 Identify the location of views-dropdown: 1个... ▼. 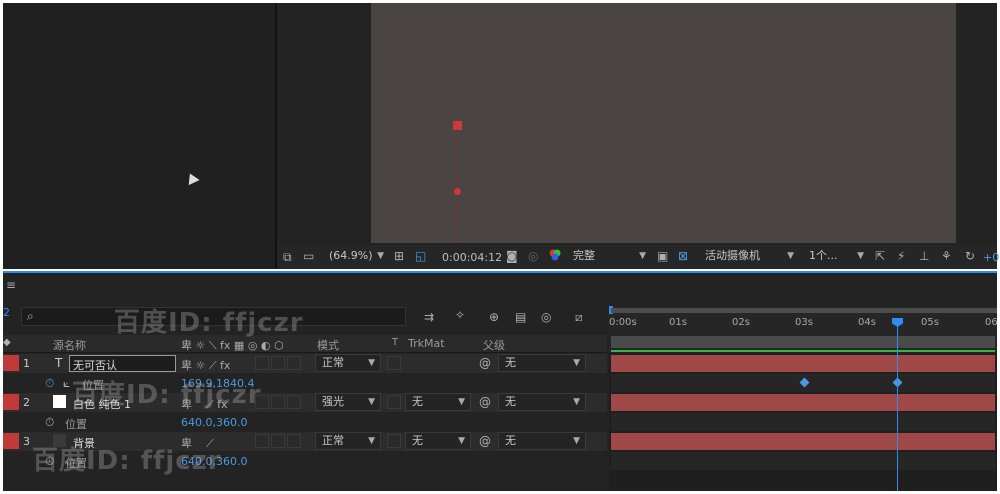
(836, 257).